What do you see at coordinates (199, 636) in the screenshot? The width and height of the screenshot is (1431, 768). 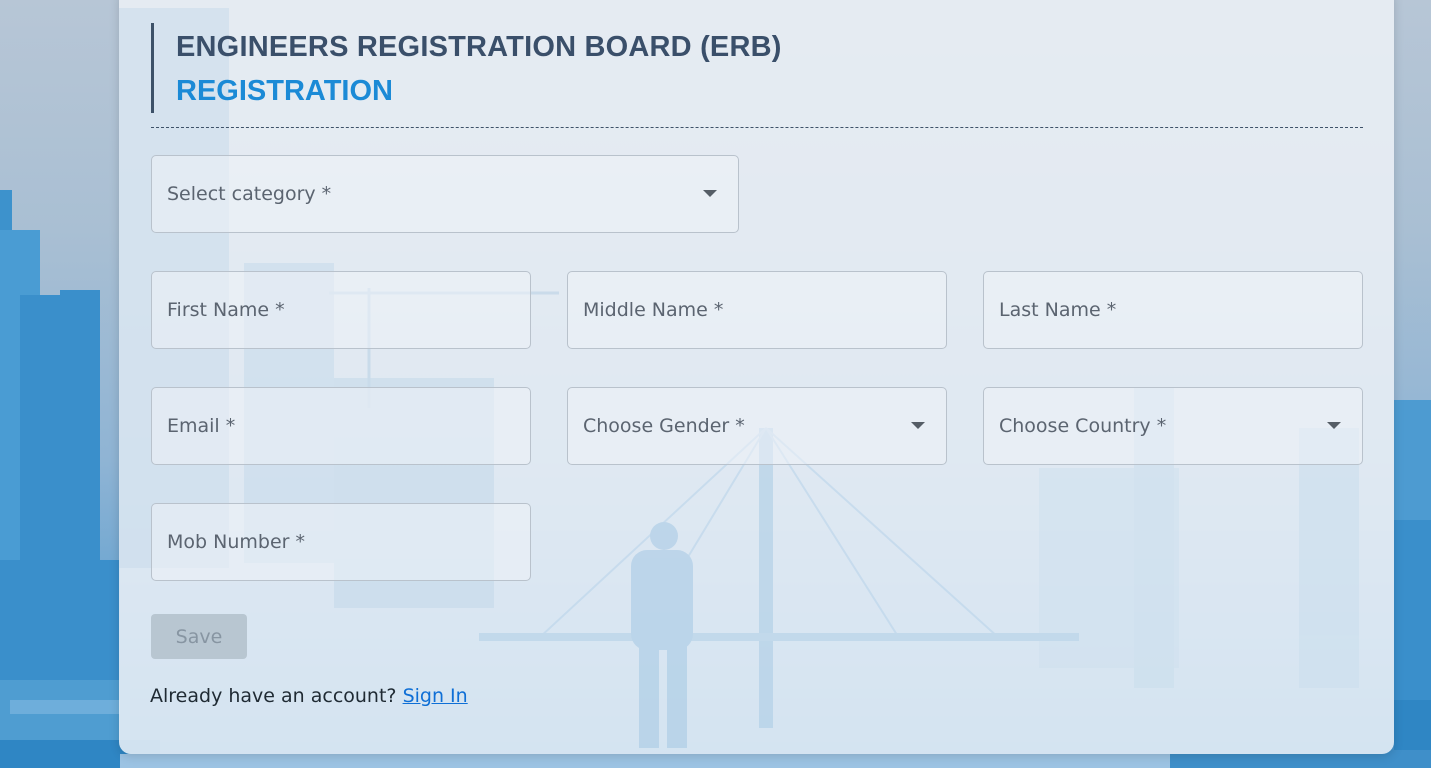 I see `save-button: Save` at bounding box center [199, 636].